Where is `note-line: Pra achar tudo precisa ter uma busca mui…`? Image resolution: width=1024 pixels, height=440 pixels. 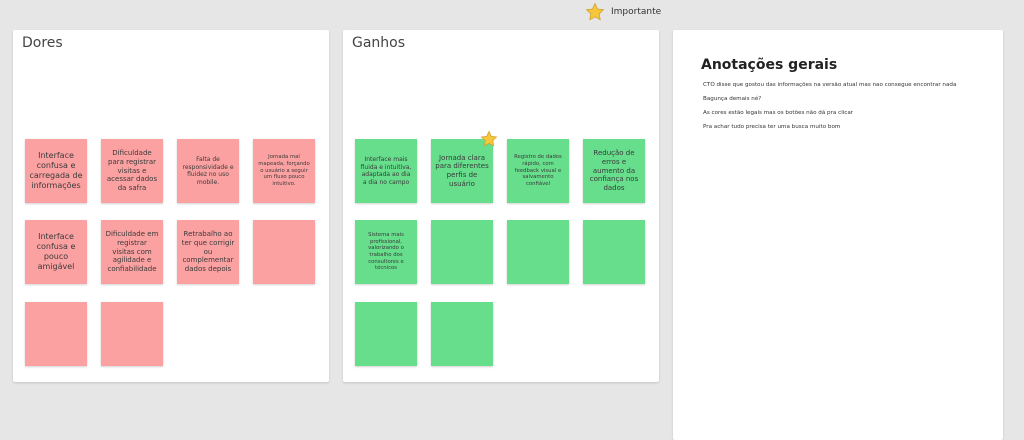
note-line: Pra achar tudo precisa ter uma busca mui… is located at coordinates (772, 127).